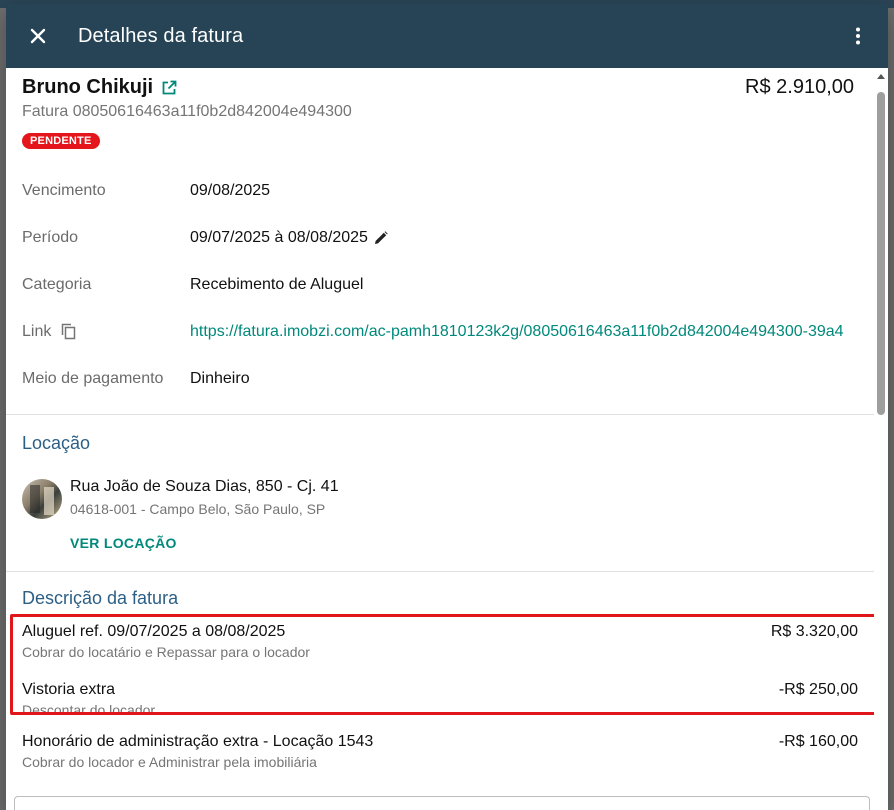  Describe the element at coordinates (818, 741) in the screenshot. I see `item-value: -R$ 160,00` at that location.